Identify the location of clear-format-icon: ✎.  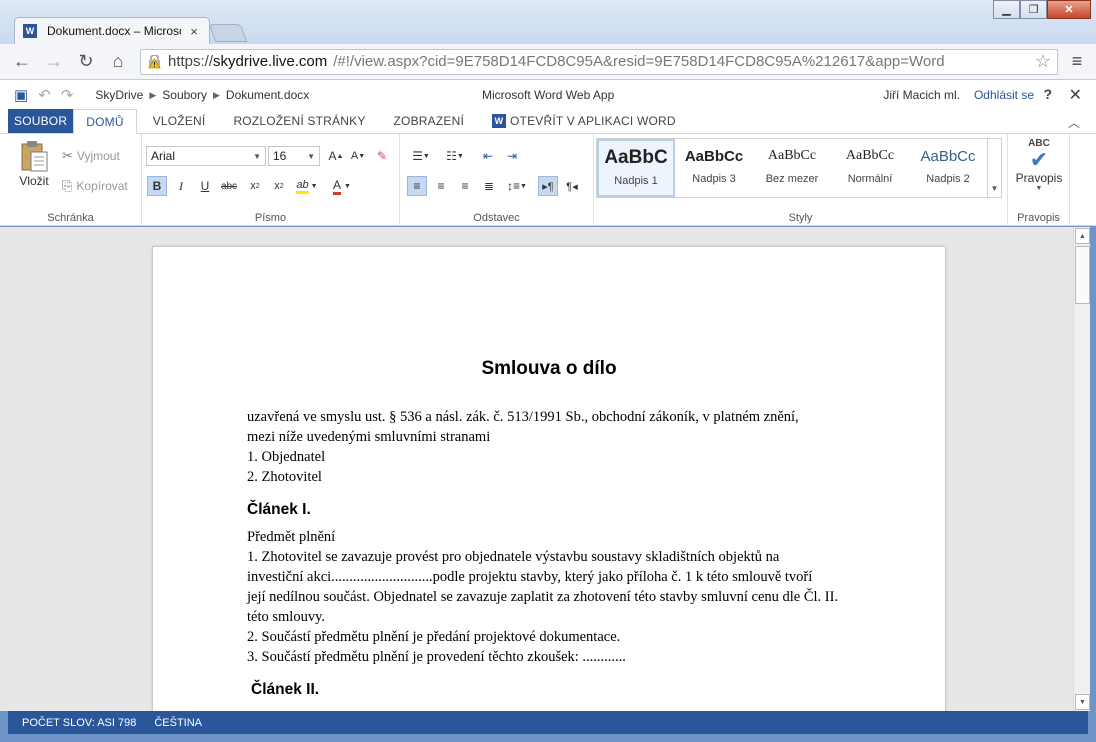
(382, 156).